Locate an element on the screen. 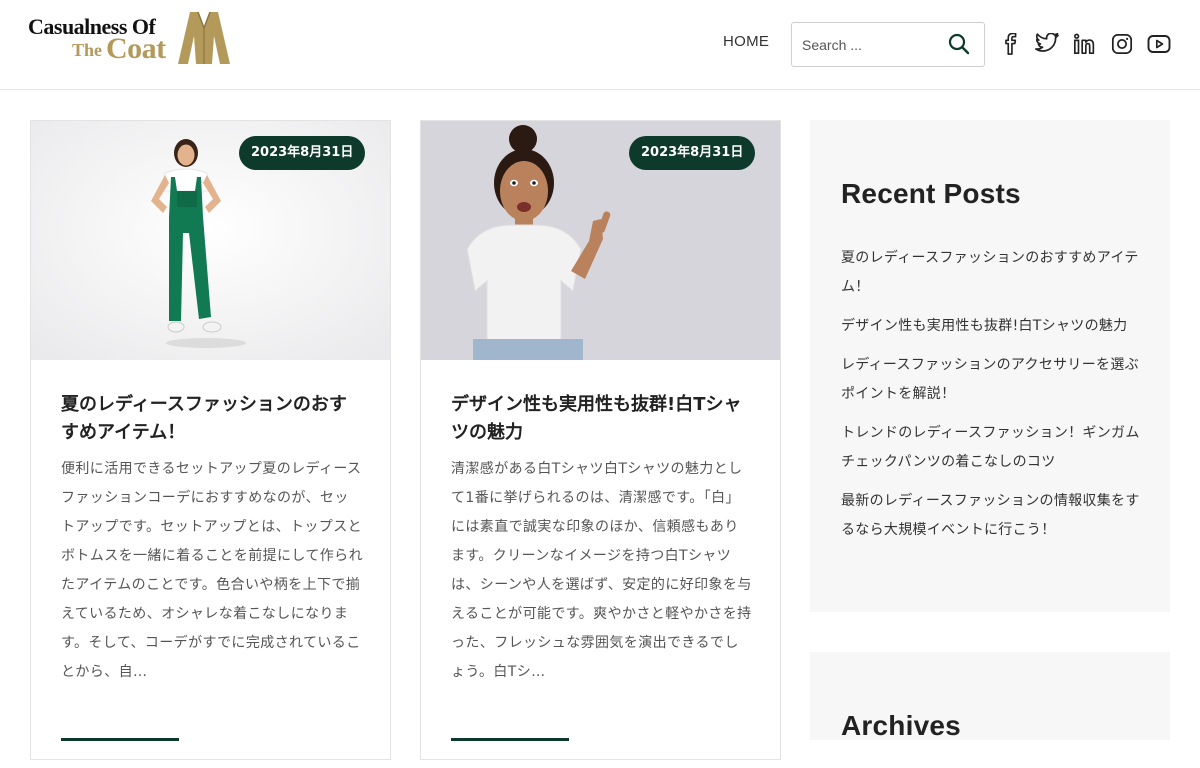  logo-text-the: The is located at coordinates (87, 50).